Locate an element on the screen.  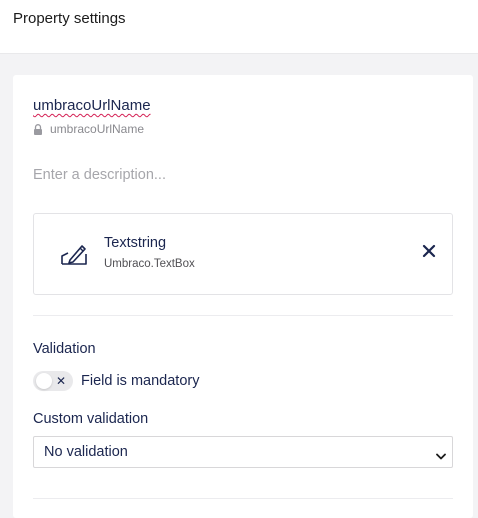
close-icon is located at coordinates (429, 251).